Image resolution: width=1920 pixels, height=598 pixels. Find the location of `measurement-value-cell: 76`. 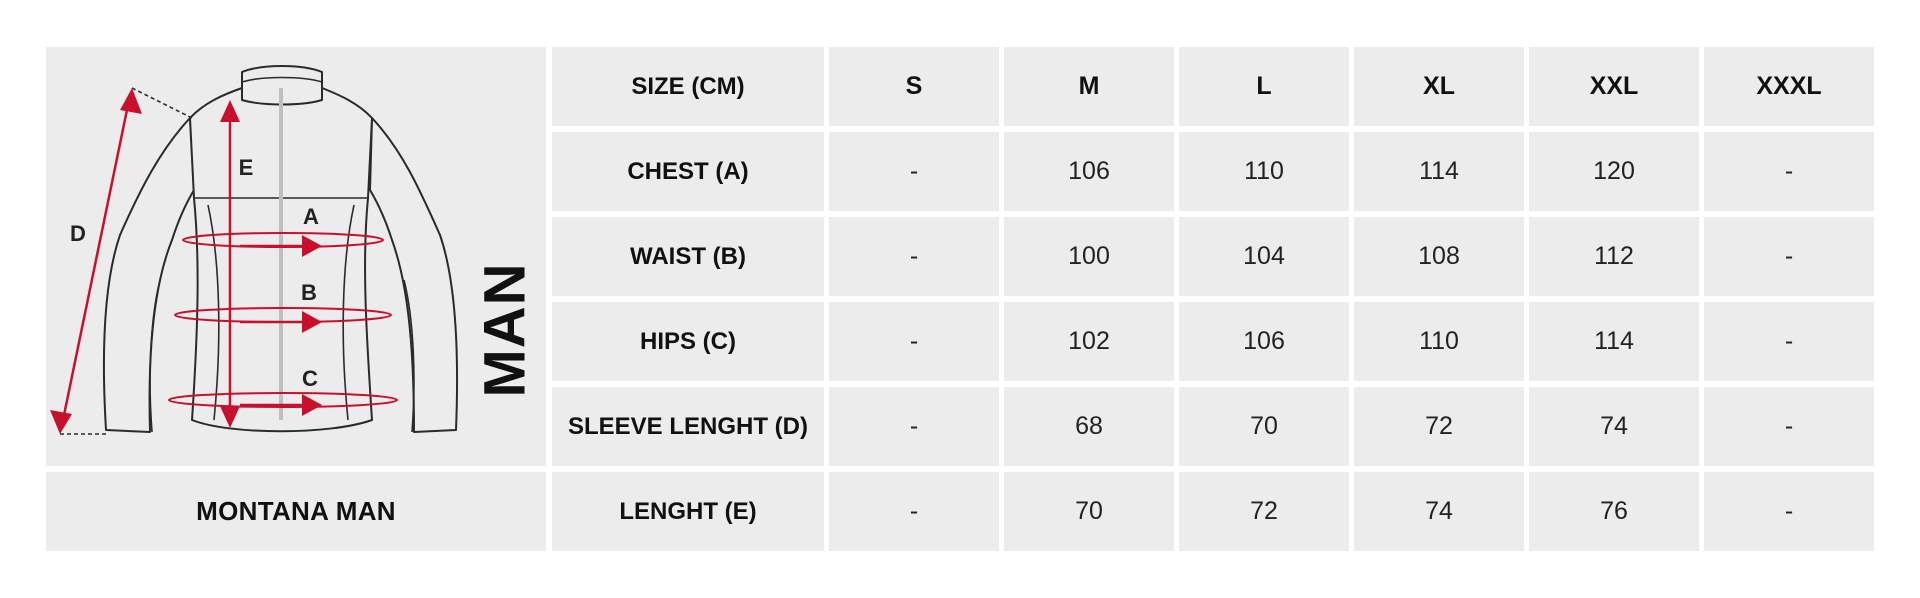

measurement-value-cell: 76 is located at coordinates (1614, 511).